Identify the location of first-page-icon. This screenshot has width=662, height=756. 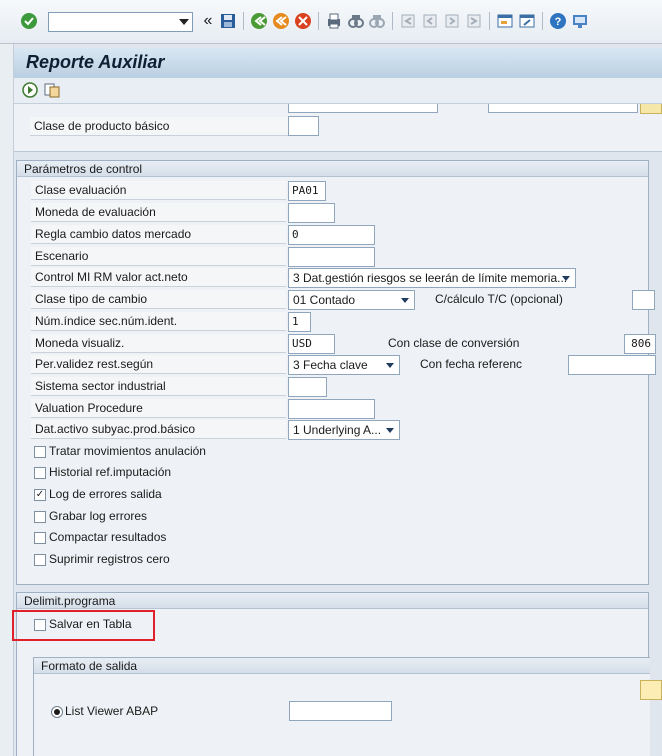
(408, 21).